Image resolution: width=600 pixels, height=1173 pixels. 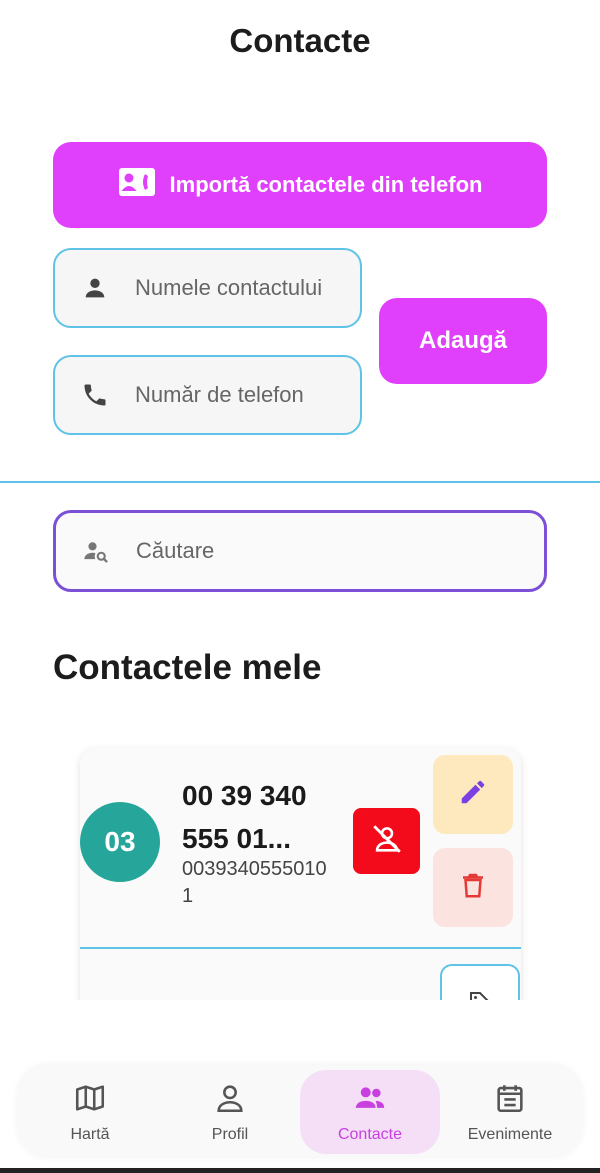 What do you see at coordinates (230, 1134) in the screenshot?
I see `nav-label: Profil` at bounding box center [230, 1134].